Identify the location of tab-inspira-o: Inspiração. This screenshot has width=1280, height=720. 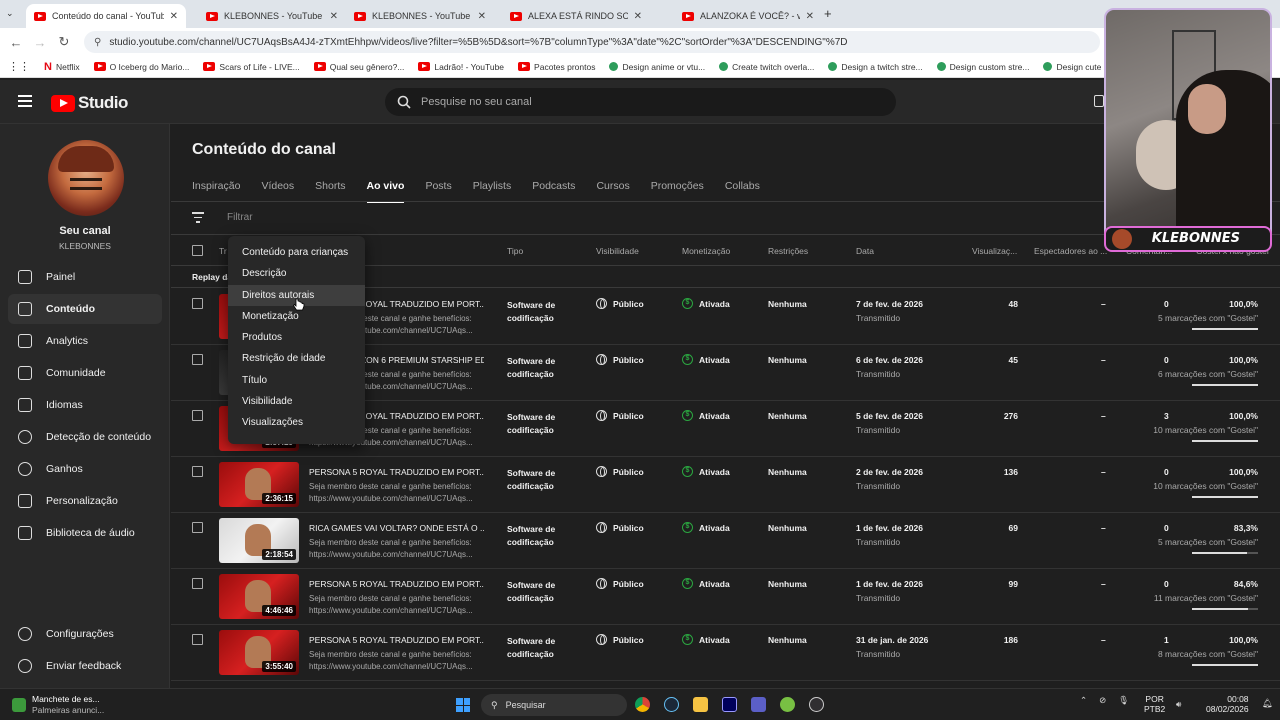
(216, 191).